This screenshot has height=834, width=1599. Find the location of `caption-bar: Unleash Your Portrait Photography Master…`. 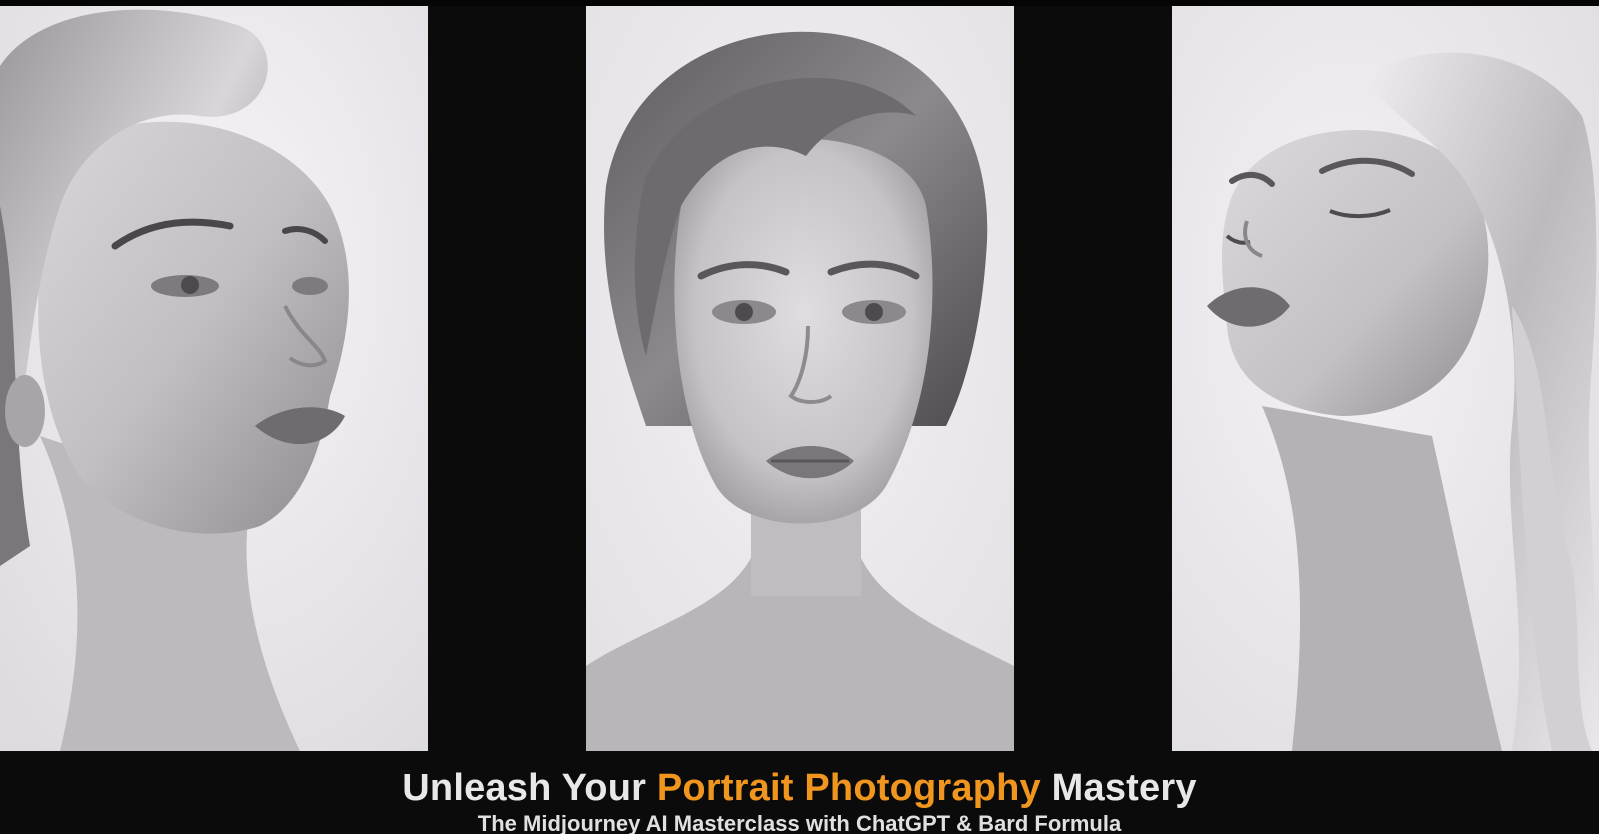

caption-bar: Unleash Your Portrait Photography Master… is located at coordinates (799, 792).